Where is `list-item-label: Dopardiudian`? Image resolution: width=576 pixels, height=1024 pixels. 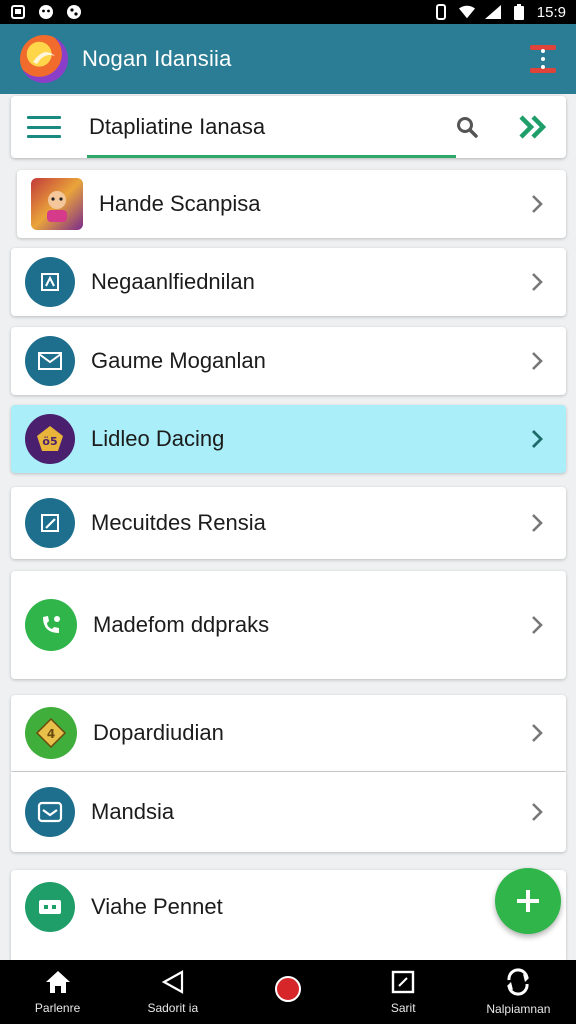 list-item-label: Dopardiudian is located at coordinates (158, 732).